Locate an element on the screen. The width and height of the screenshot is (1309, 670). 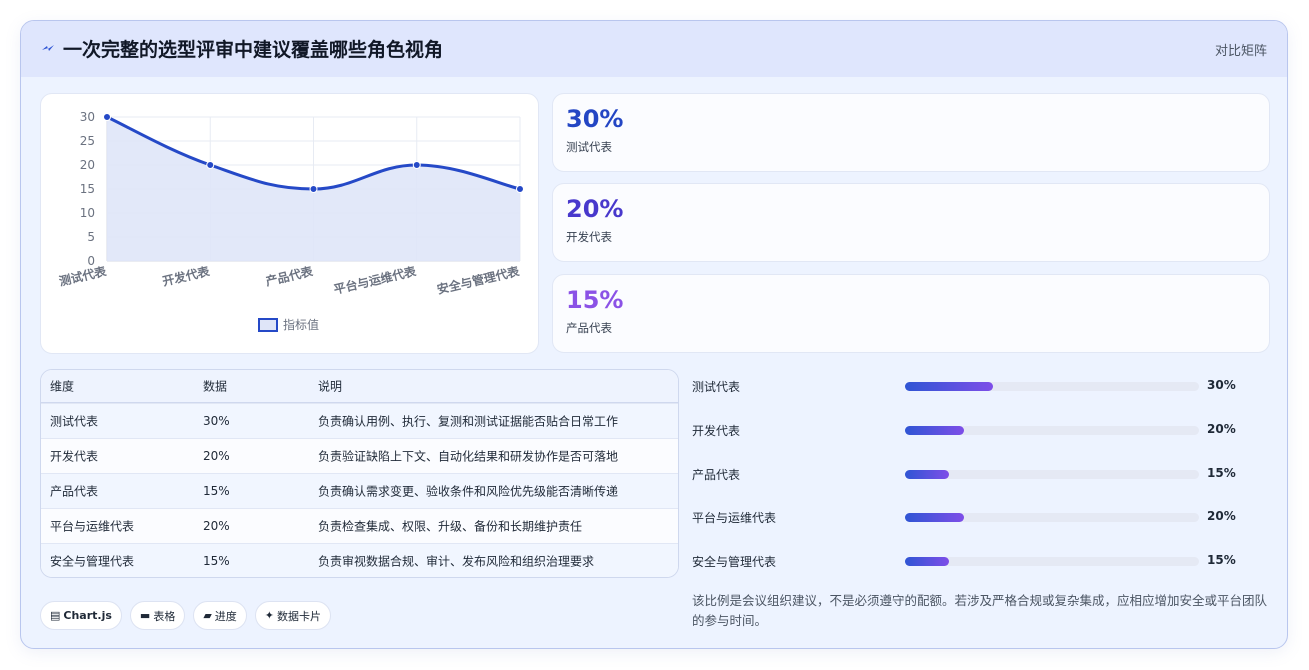
kpi-value: 30% is located at coordinates (595, 119).